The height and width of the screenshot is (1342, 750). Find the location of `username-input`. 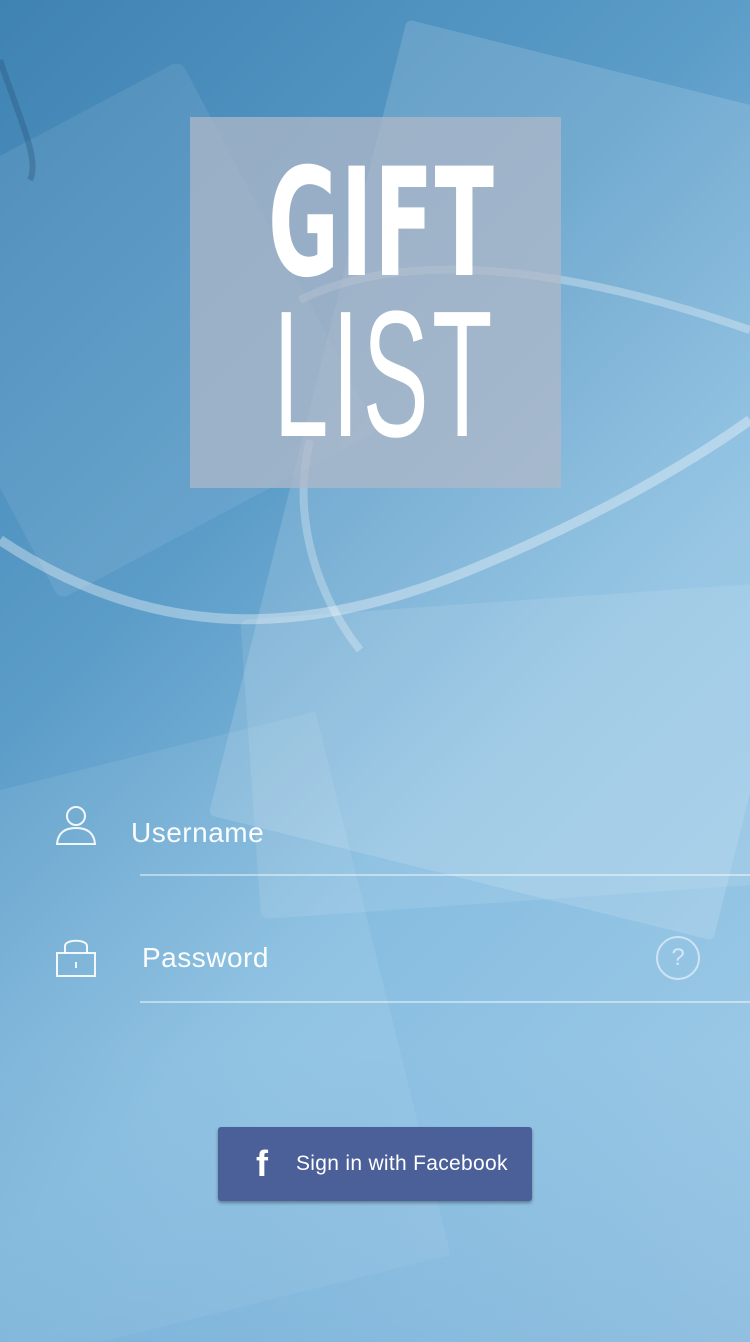

username-input is located at coordinates (411, 833).